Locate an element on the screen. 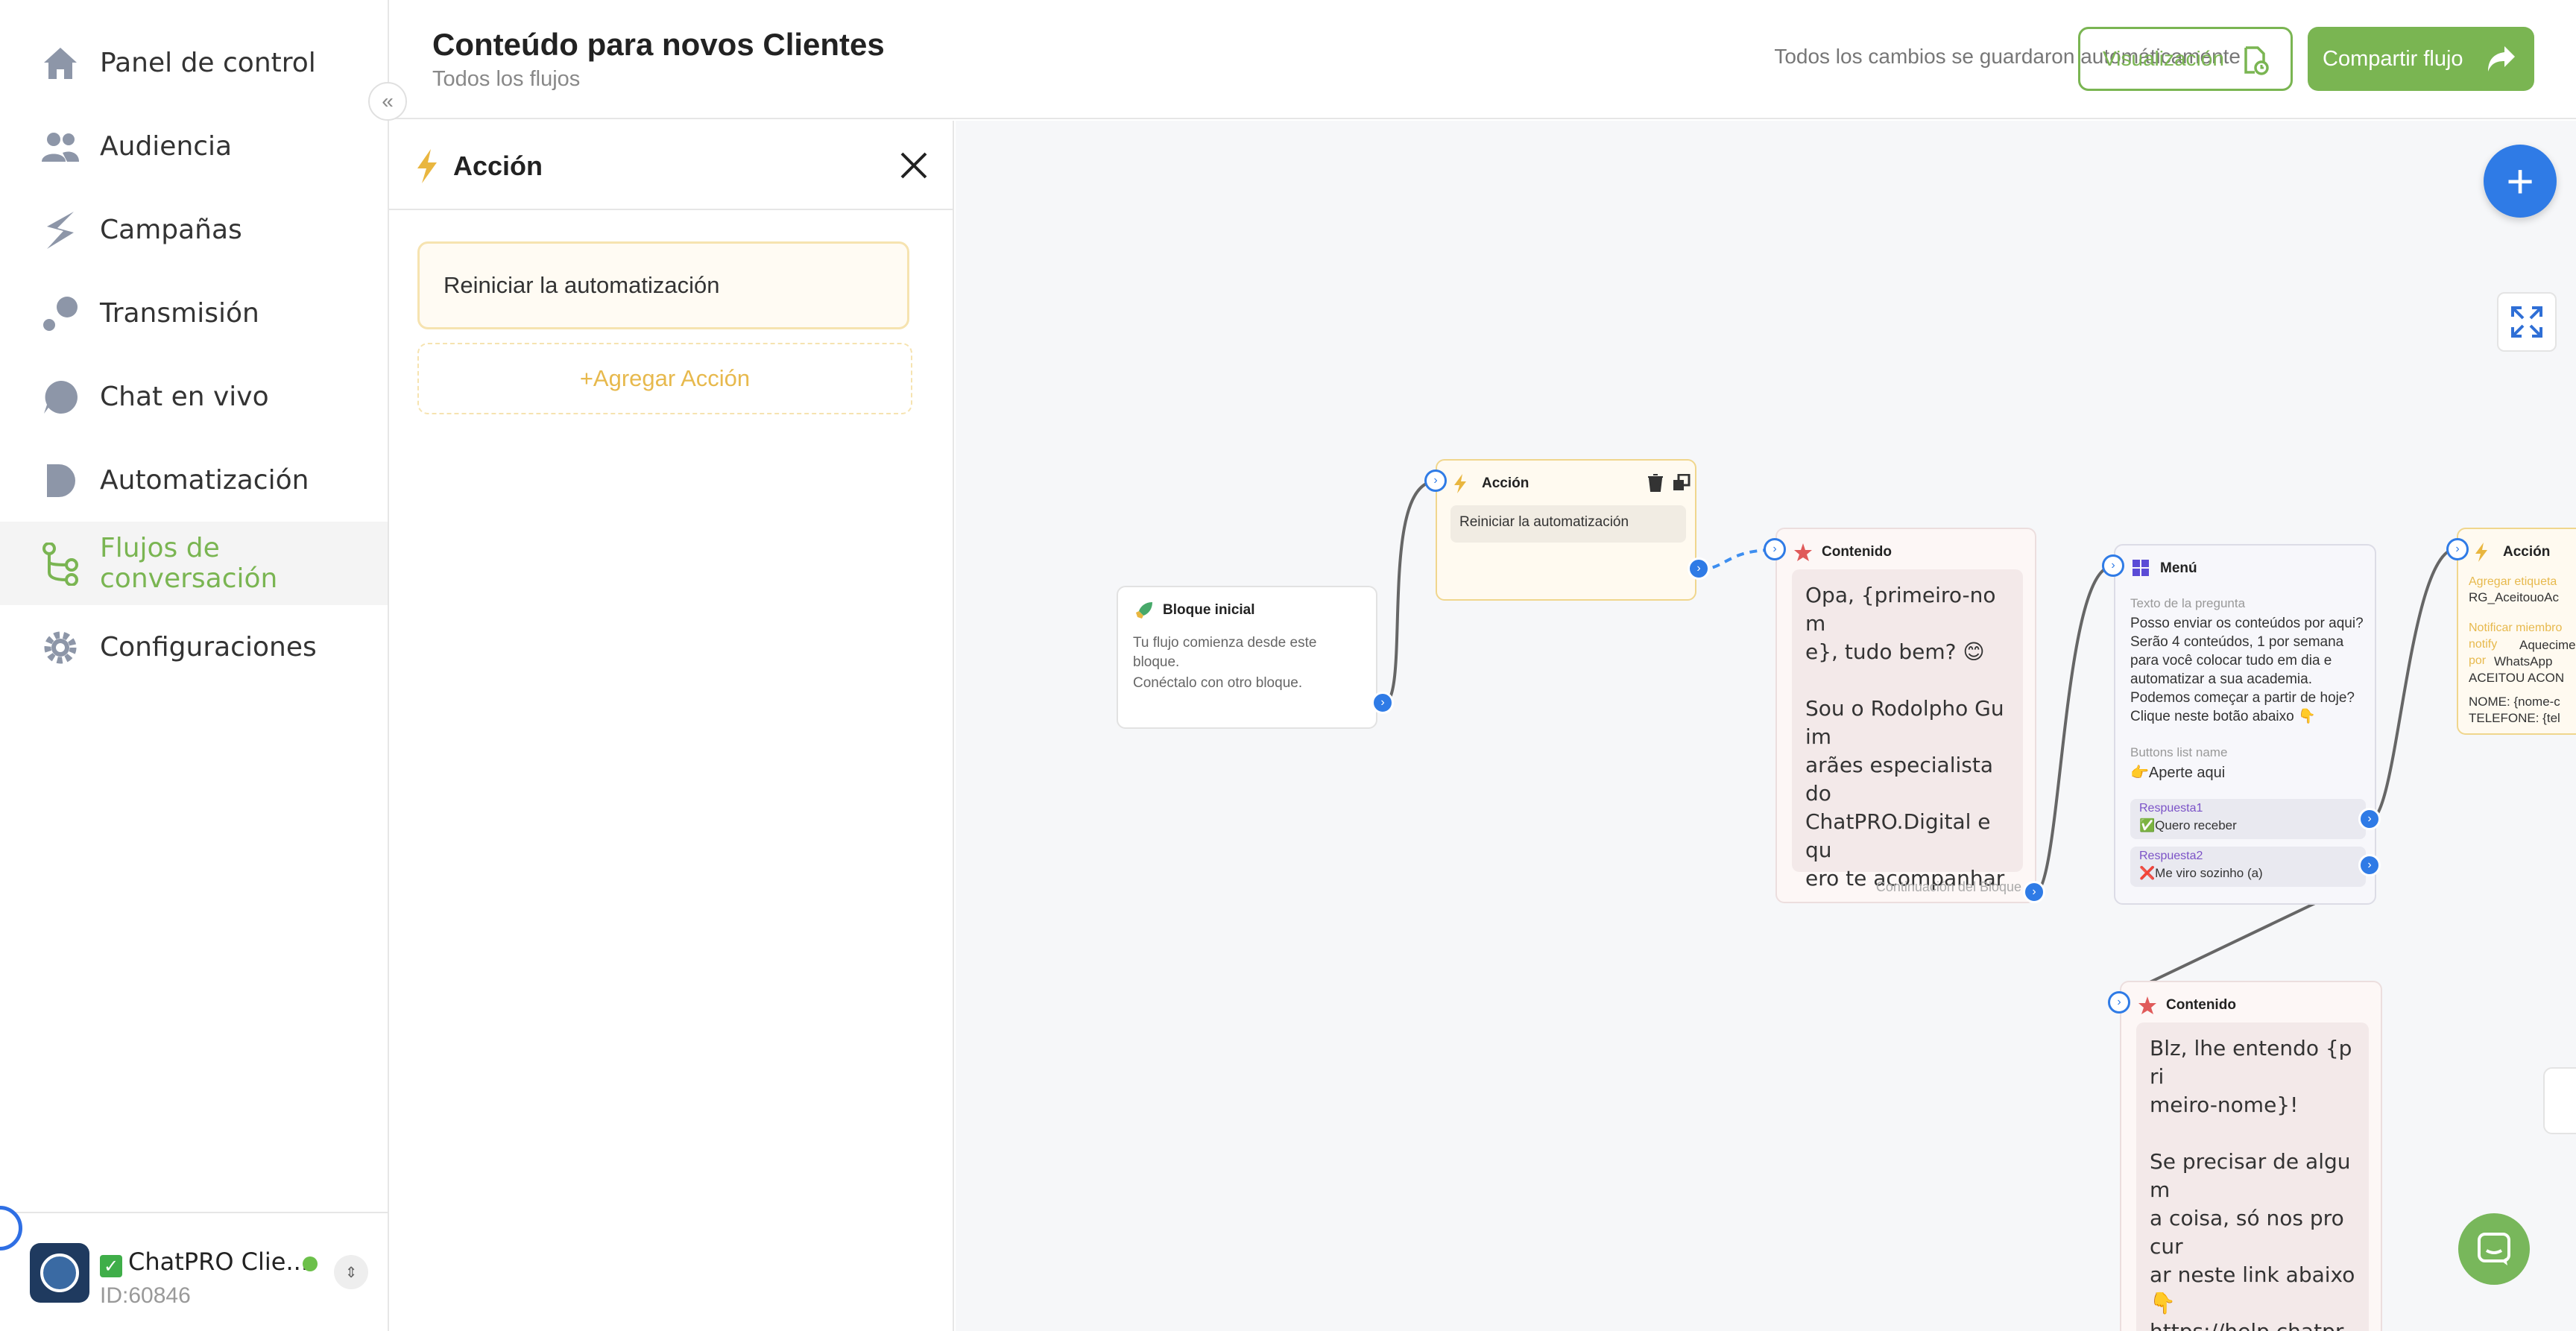 This screenshot has width=2576, height=1331. close-icon is located at coordinates (914, 165).